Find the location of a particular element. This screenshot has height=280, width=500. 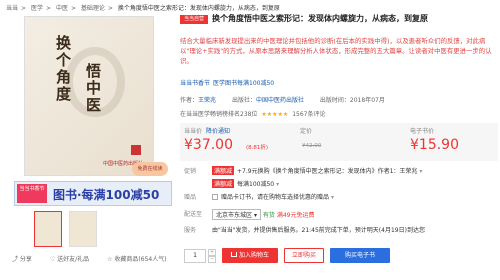

promo-expand-icon: ▾ is located at coordinates (420, 171).